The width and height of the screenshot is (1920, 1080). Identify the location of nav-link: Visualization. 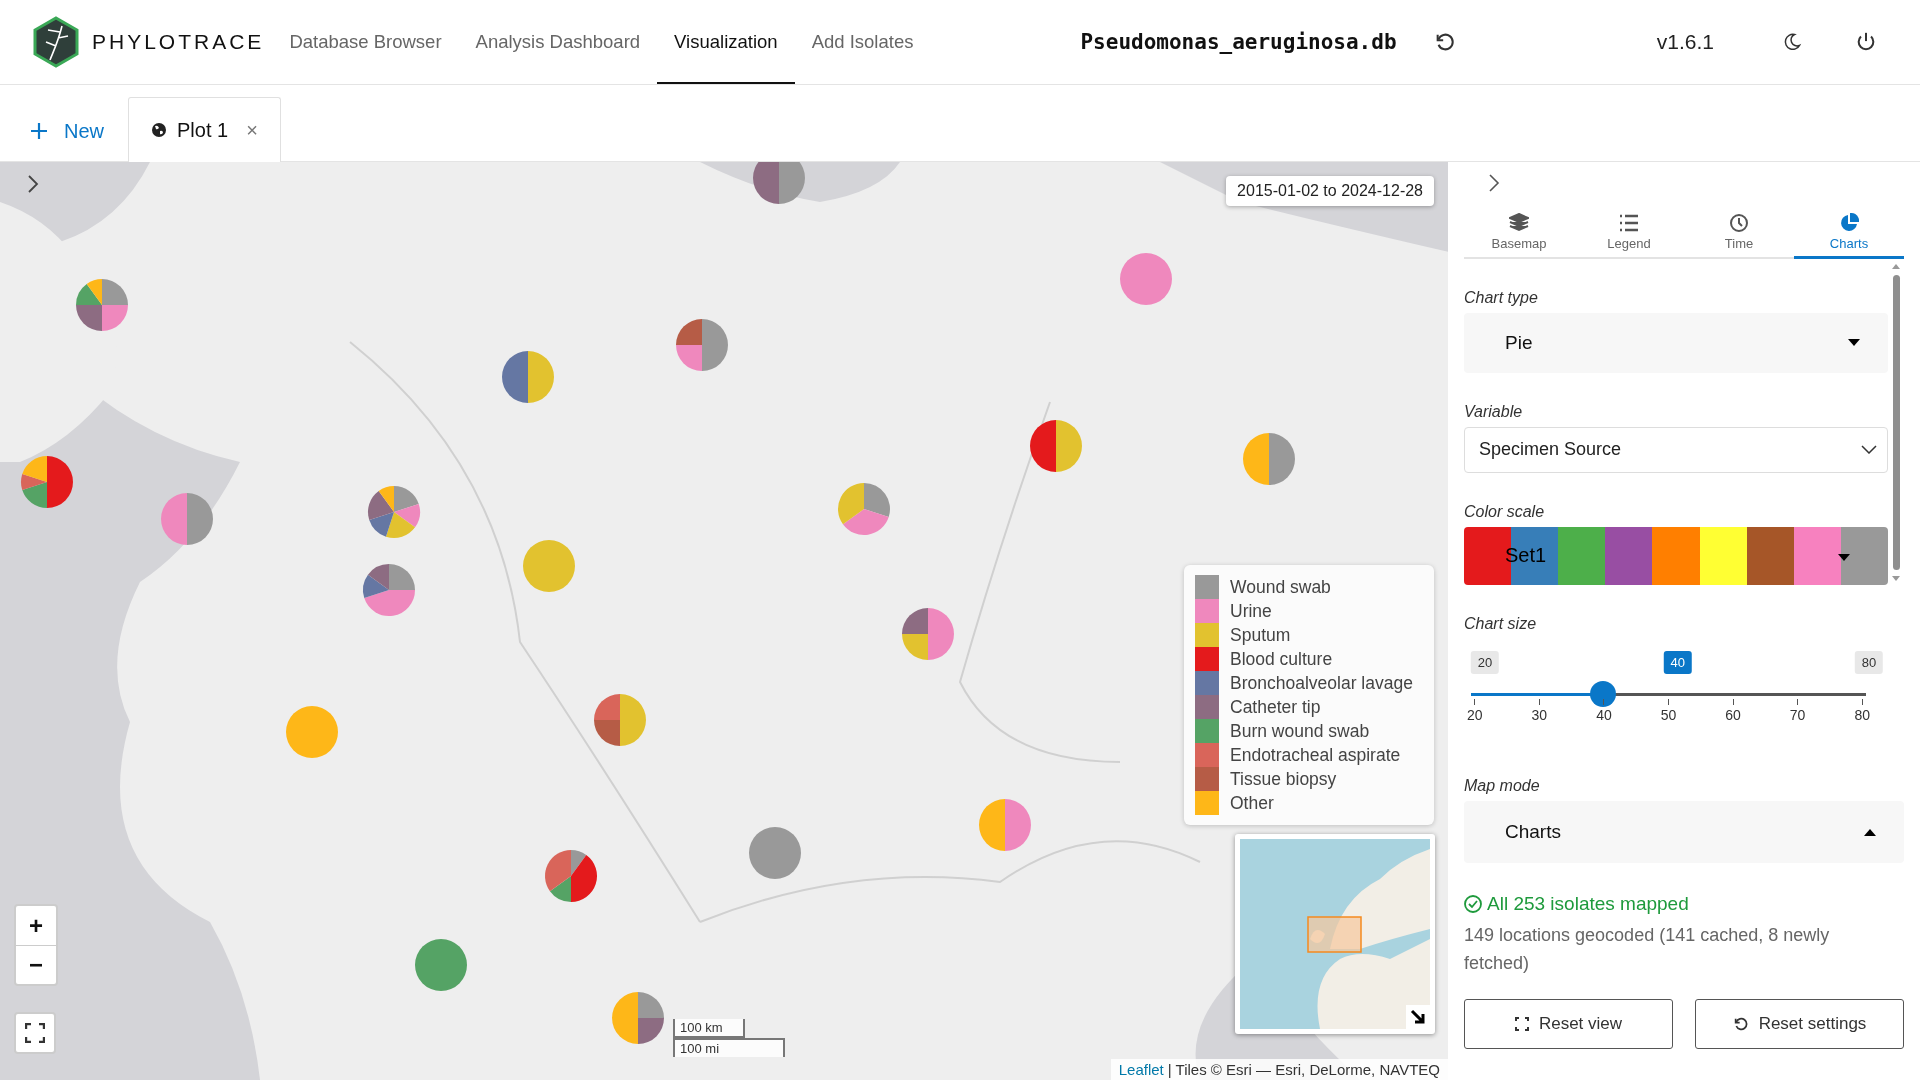
(726, 43).